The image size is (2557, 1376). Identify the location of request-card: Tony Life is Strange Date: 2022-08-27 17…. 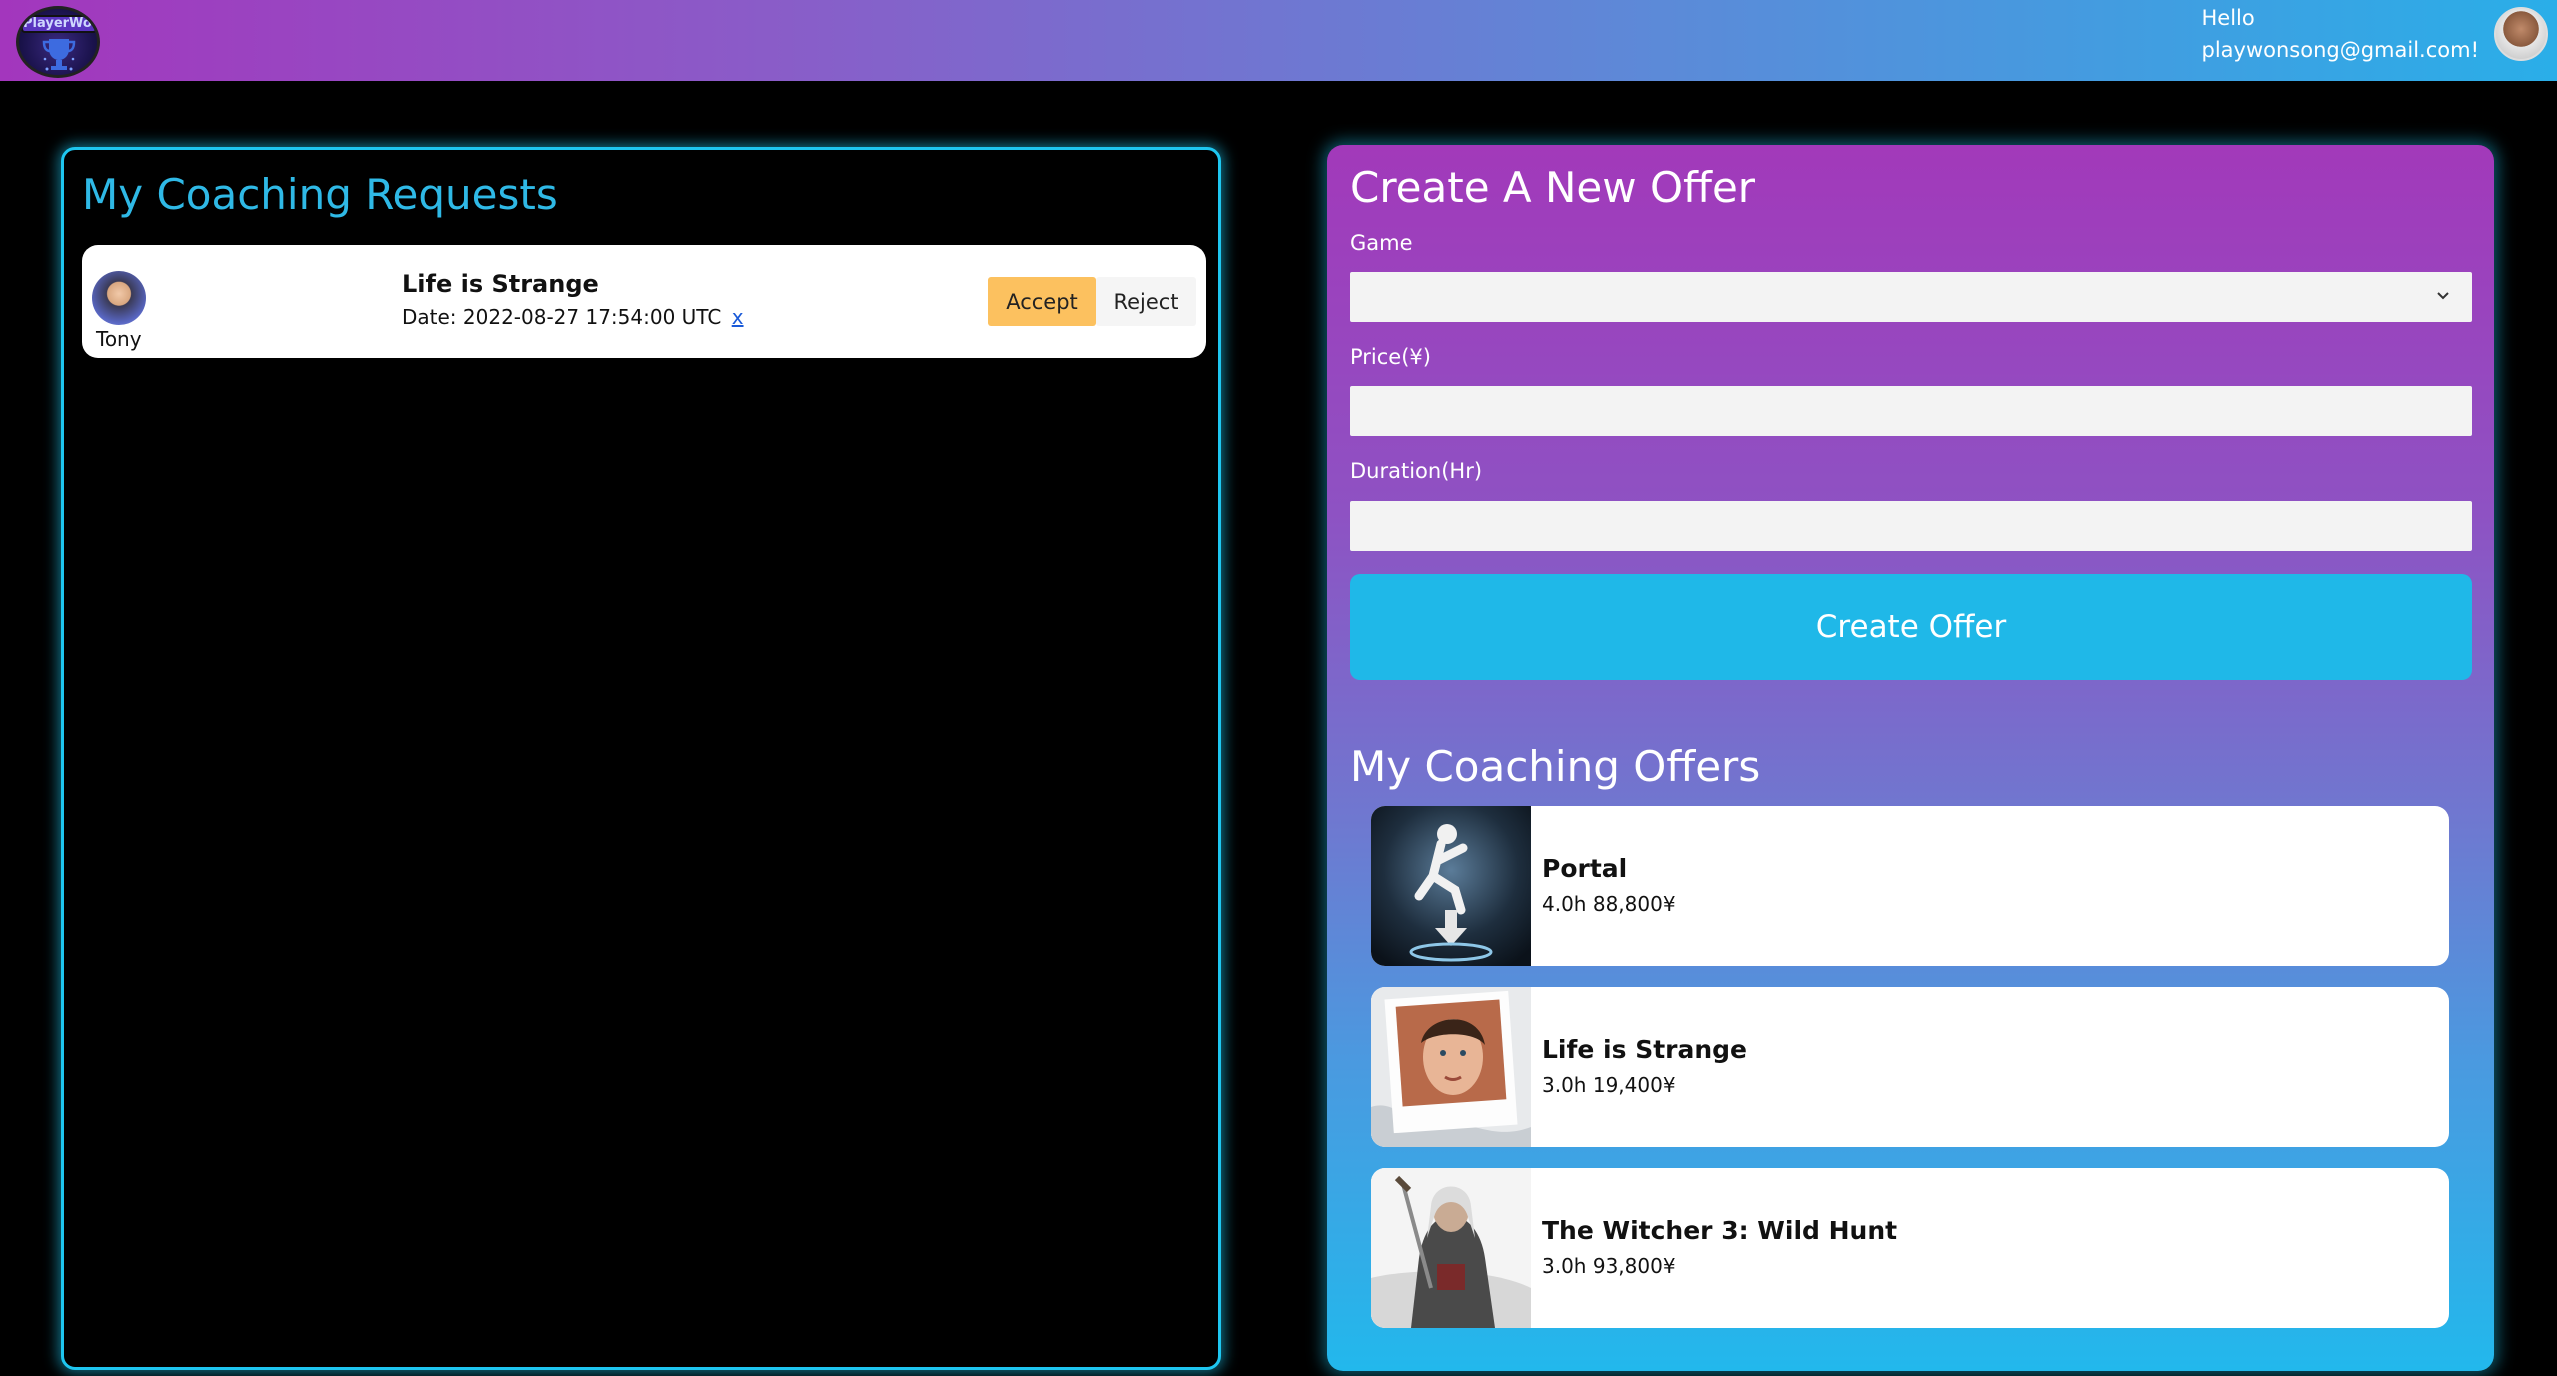
(644, 301).